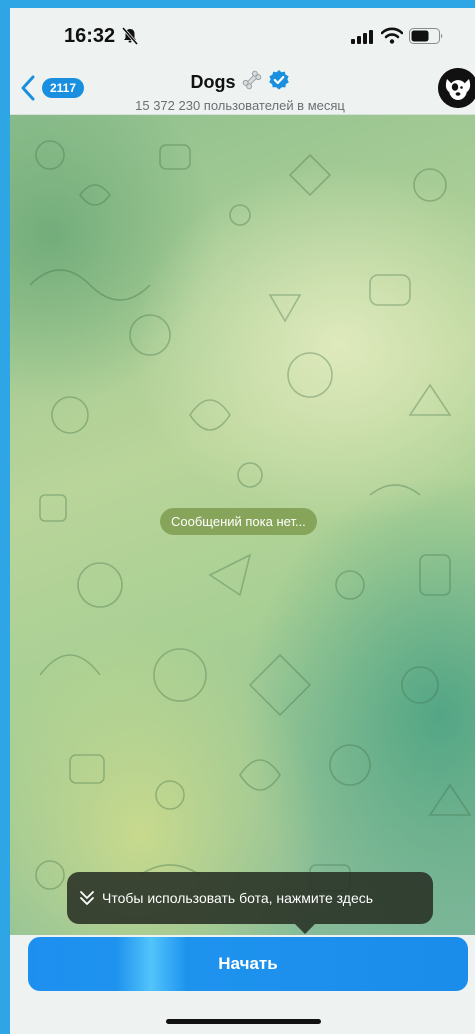  Describe the element at coordinates (252, 82) in the screenshot. I see `bone-icon` at that location.